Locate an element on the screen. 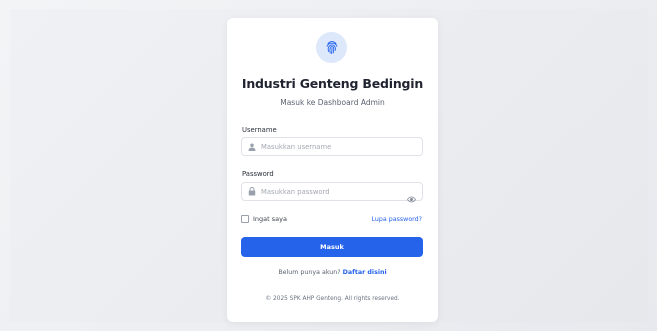 The height and width of the screenshot is (331, 657). register-link: Daftar disini is located at coordinates (365, 272).